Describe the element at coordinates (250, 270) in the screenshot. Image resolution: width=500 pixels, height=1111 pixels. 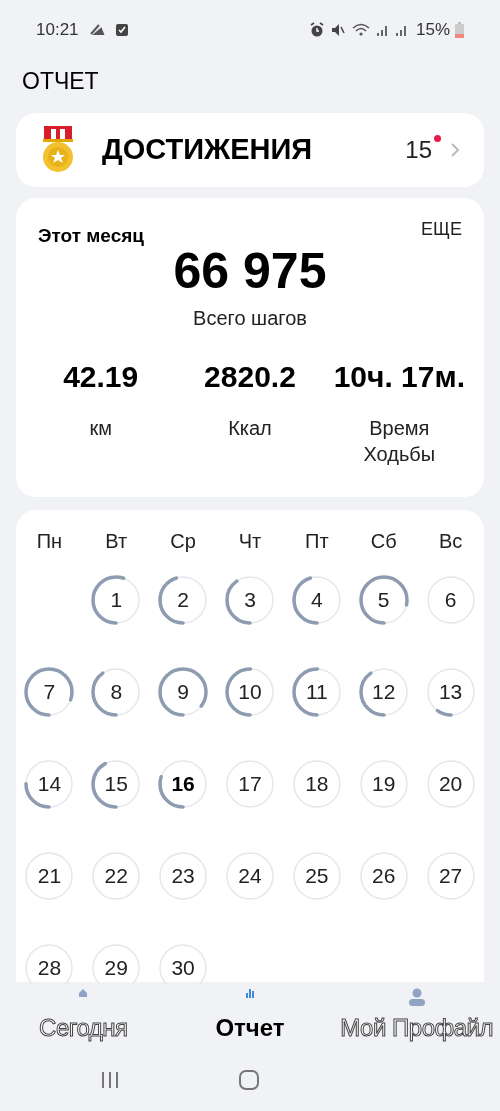
I see `total-steps: 66 975` at that location.